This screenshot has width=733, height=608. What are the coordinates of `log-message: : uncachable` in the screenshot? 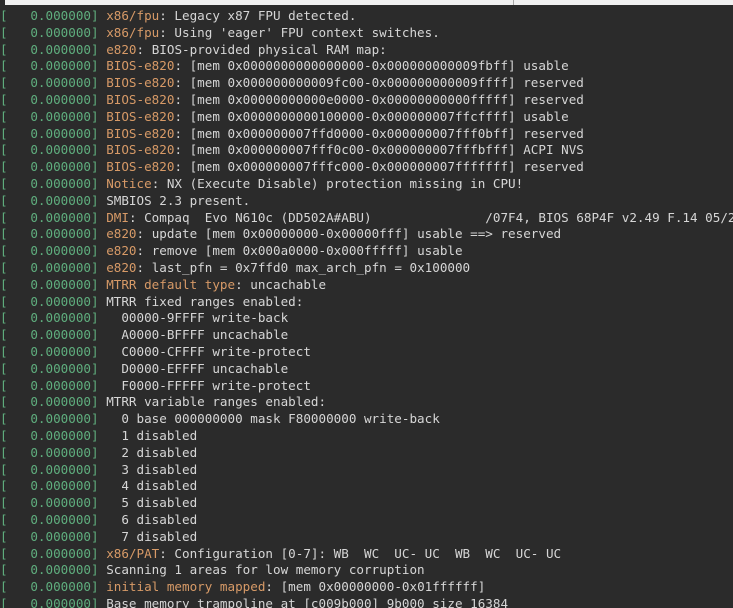 It's located at (281, 284).